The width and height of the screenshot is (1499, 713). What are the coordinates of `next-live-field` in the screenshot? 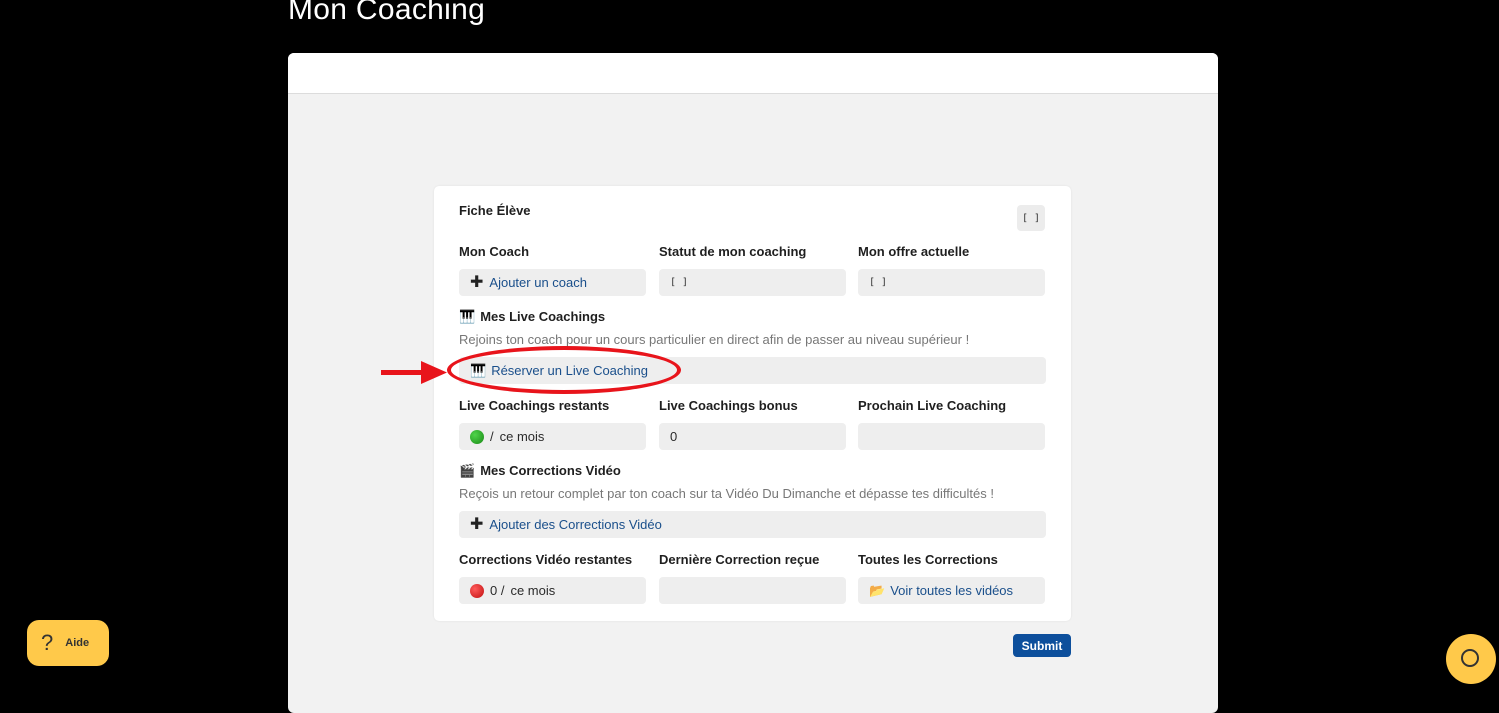 It's located at (951, 436).